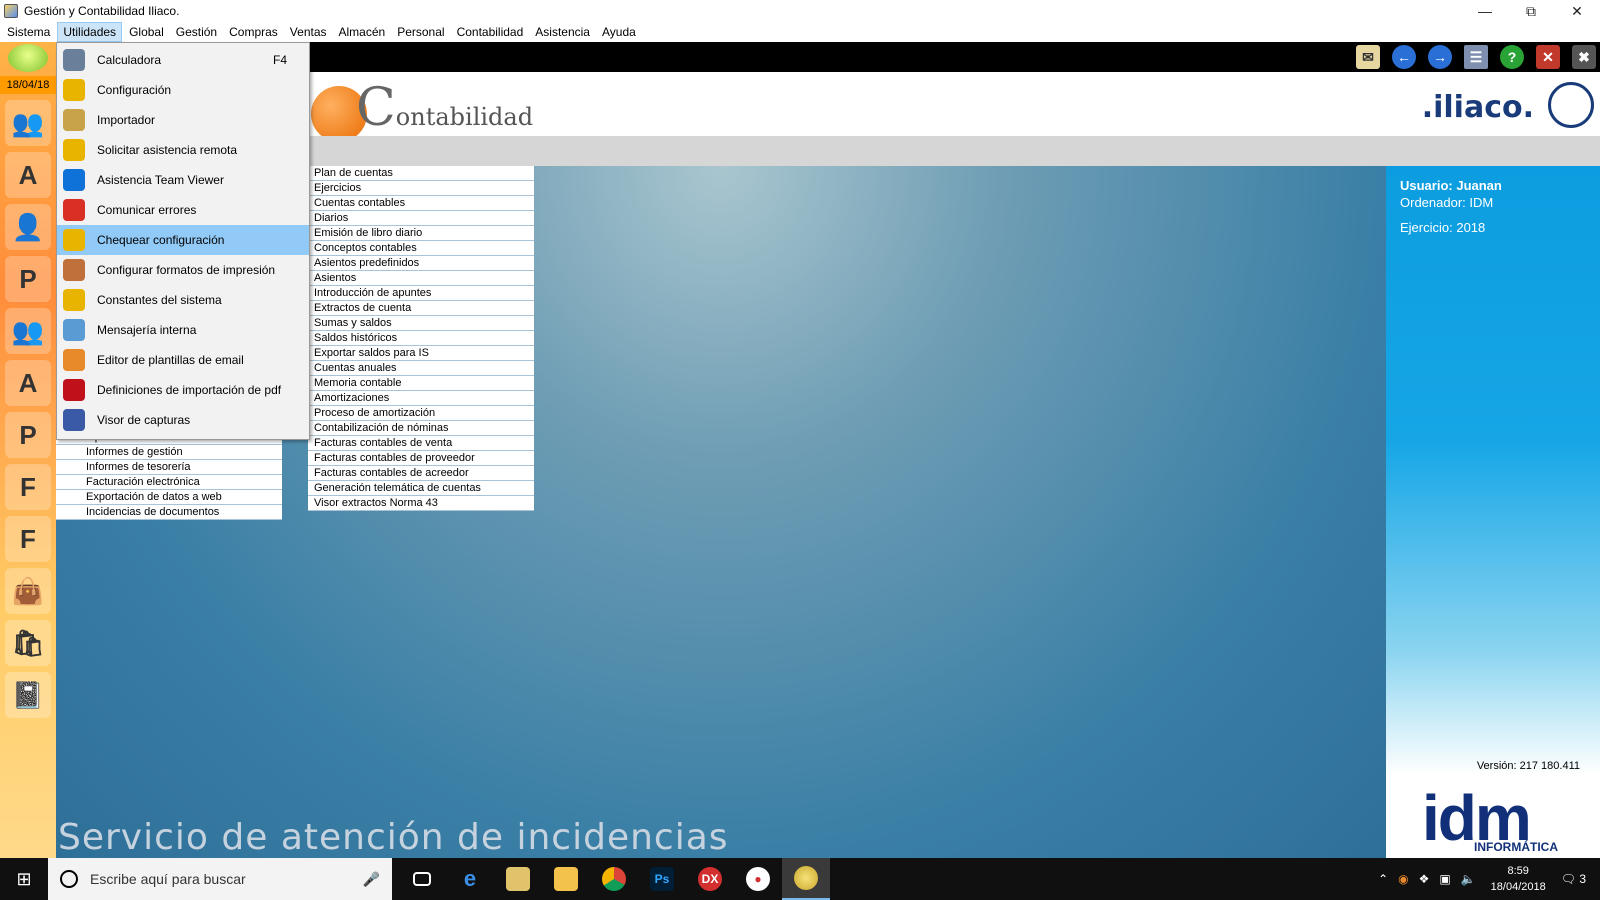  Describe the element at coordinates (1444, 879) in the screenshot. I see `network-icon: ▣` at that location.